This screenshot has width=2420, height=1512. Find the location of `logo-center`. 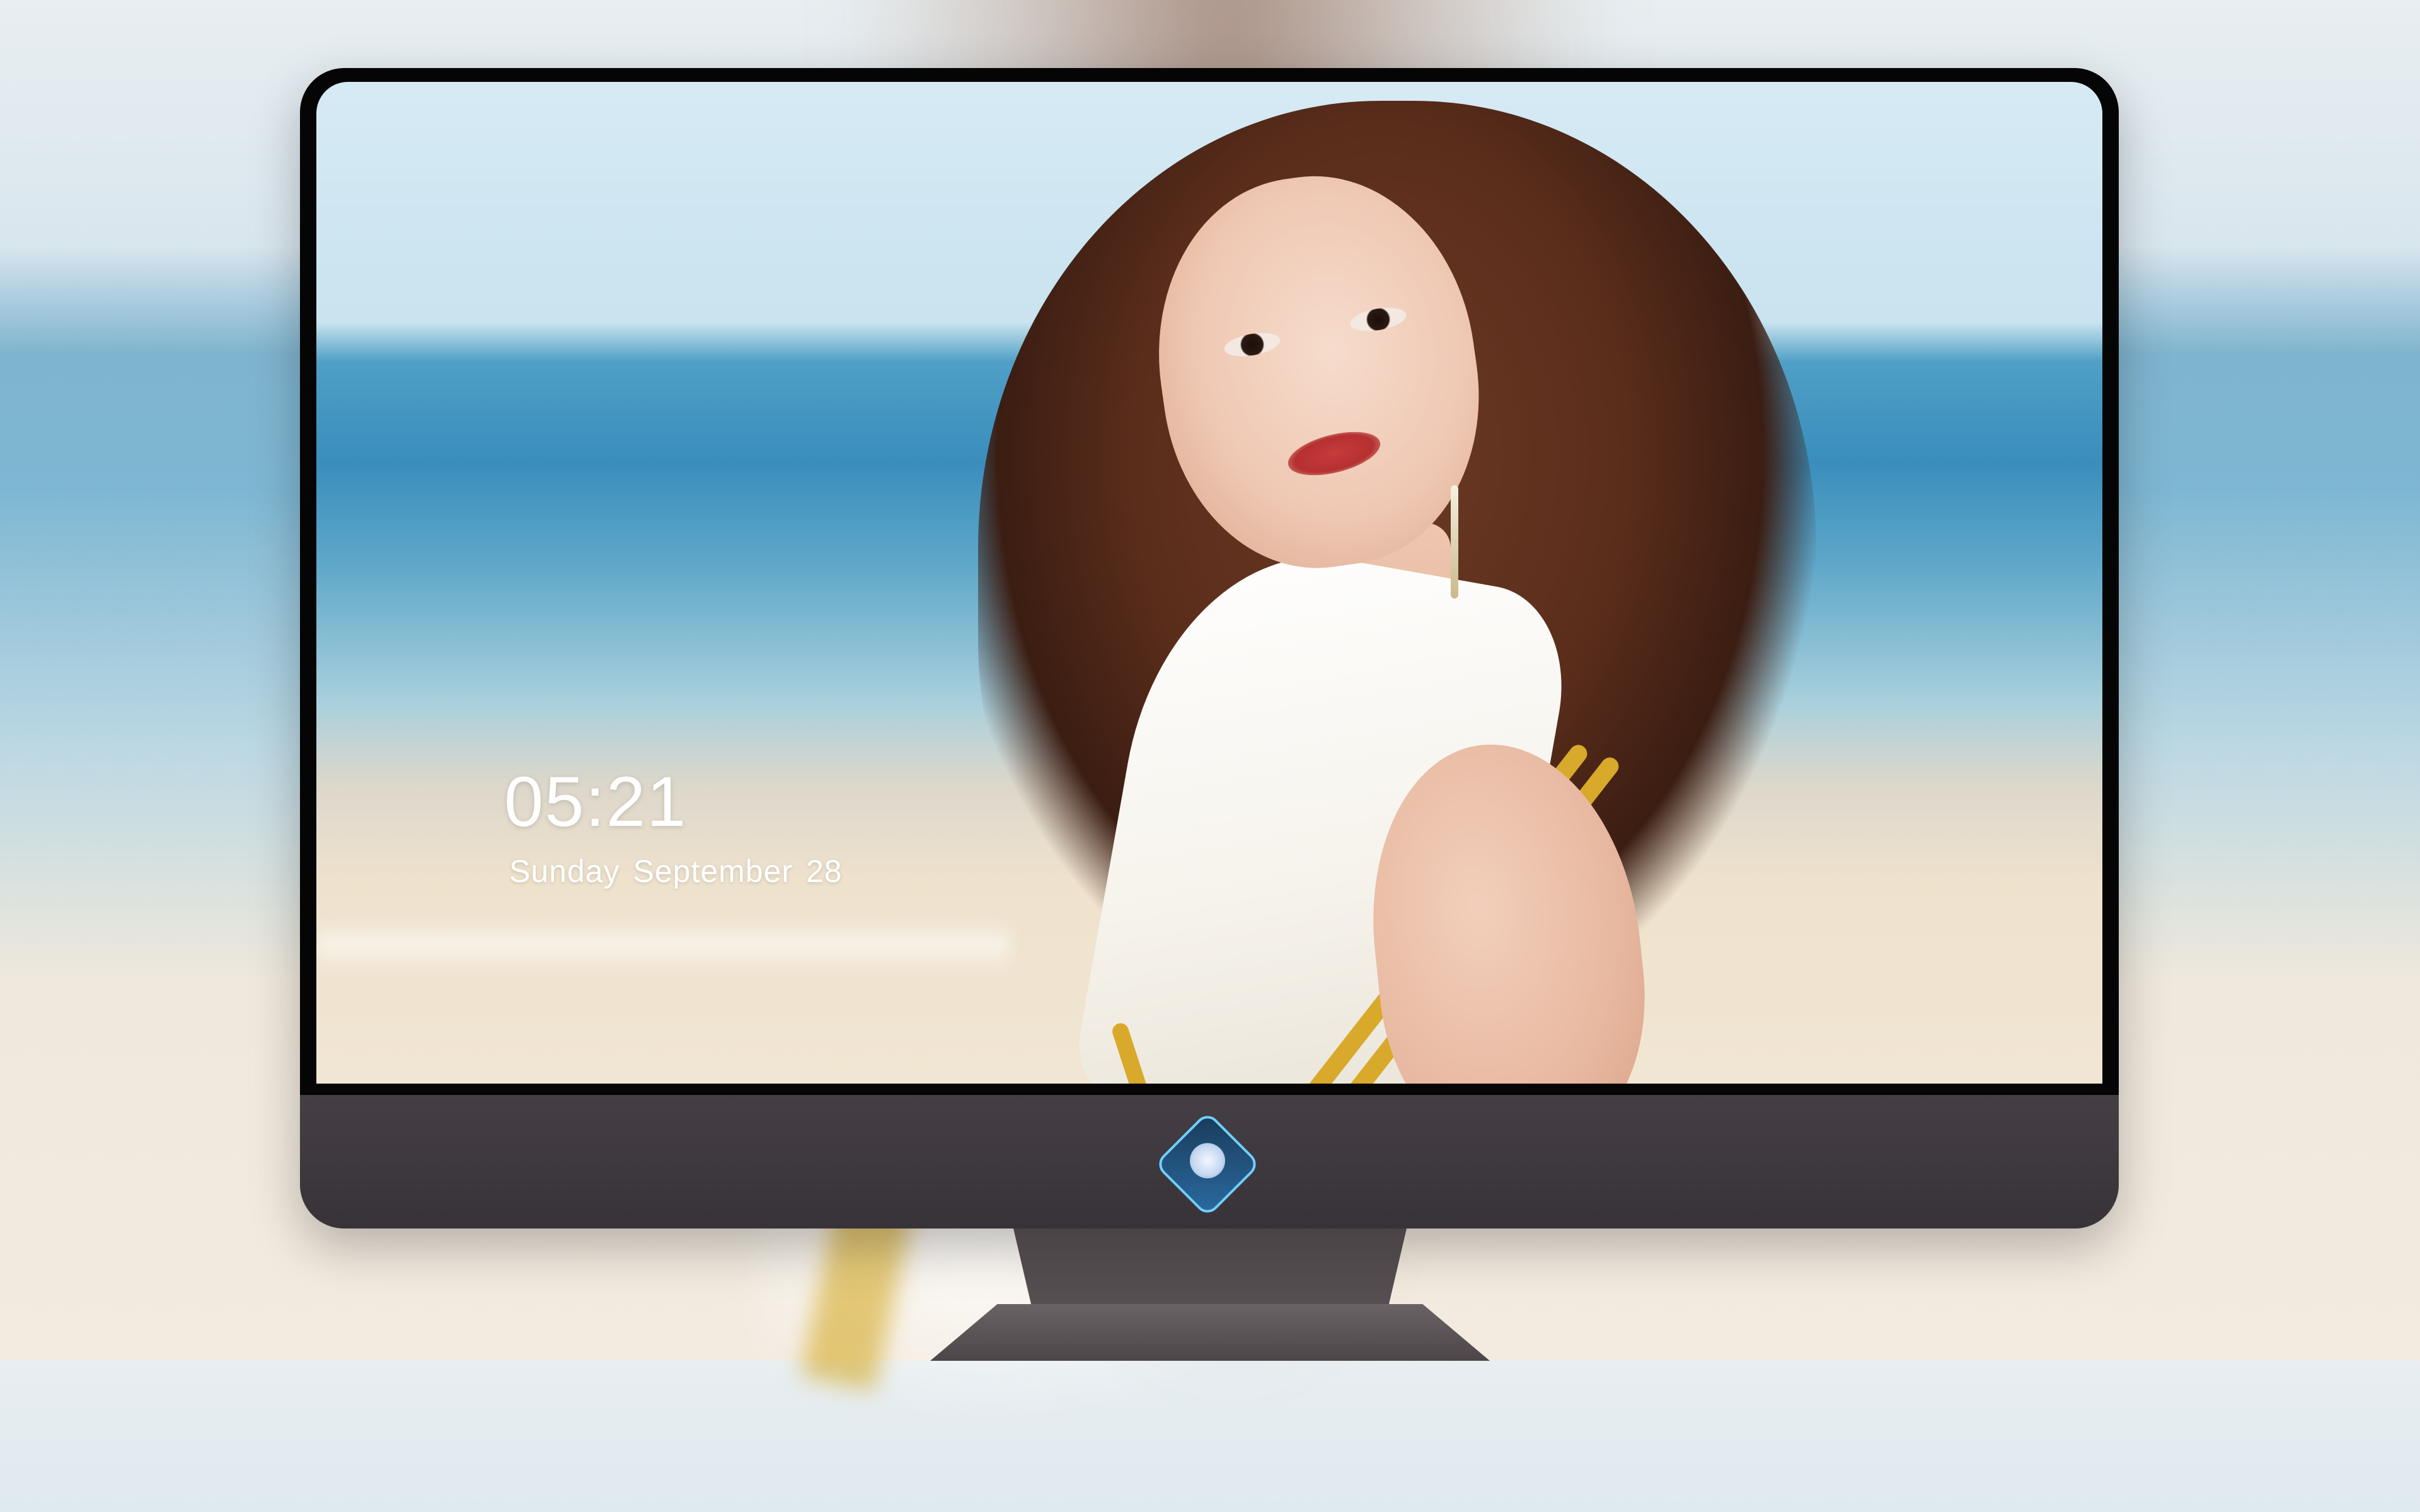

logo-center is located at coordinates (1207, 1160).